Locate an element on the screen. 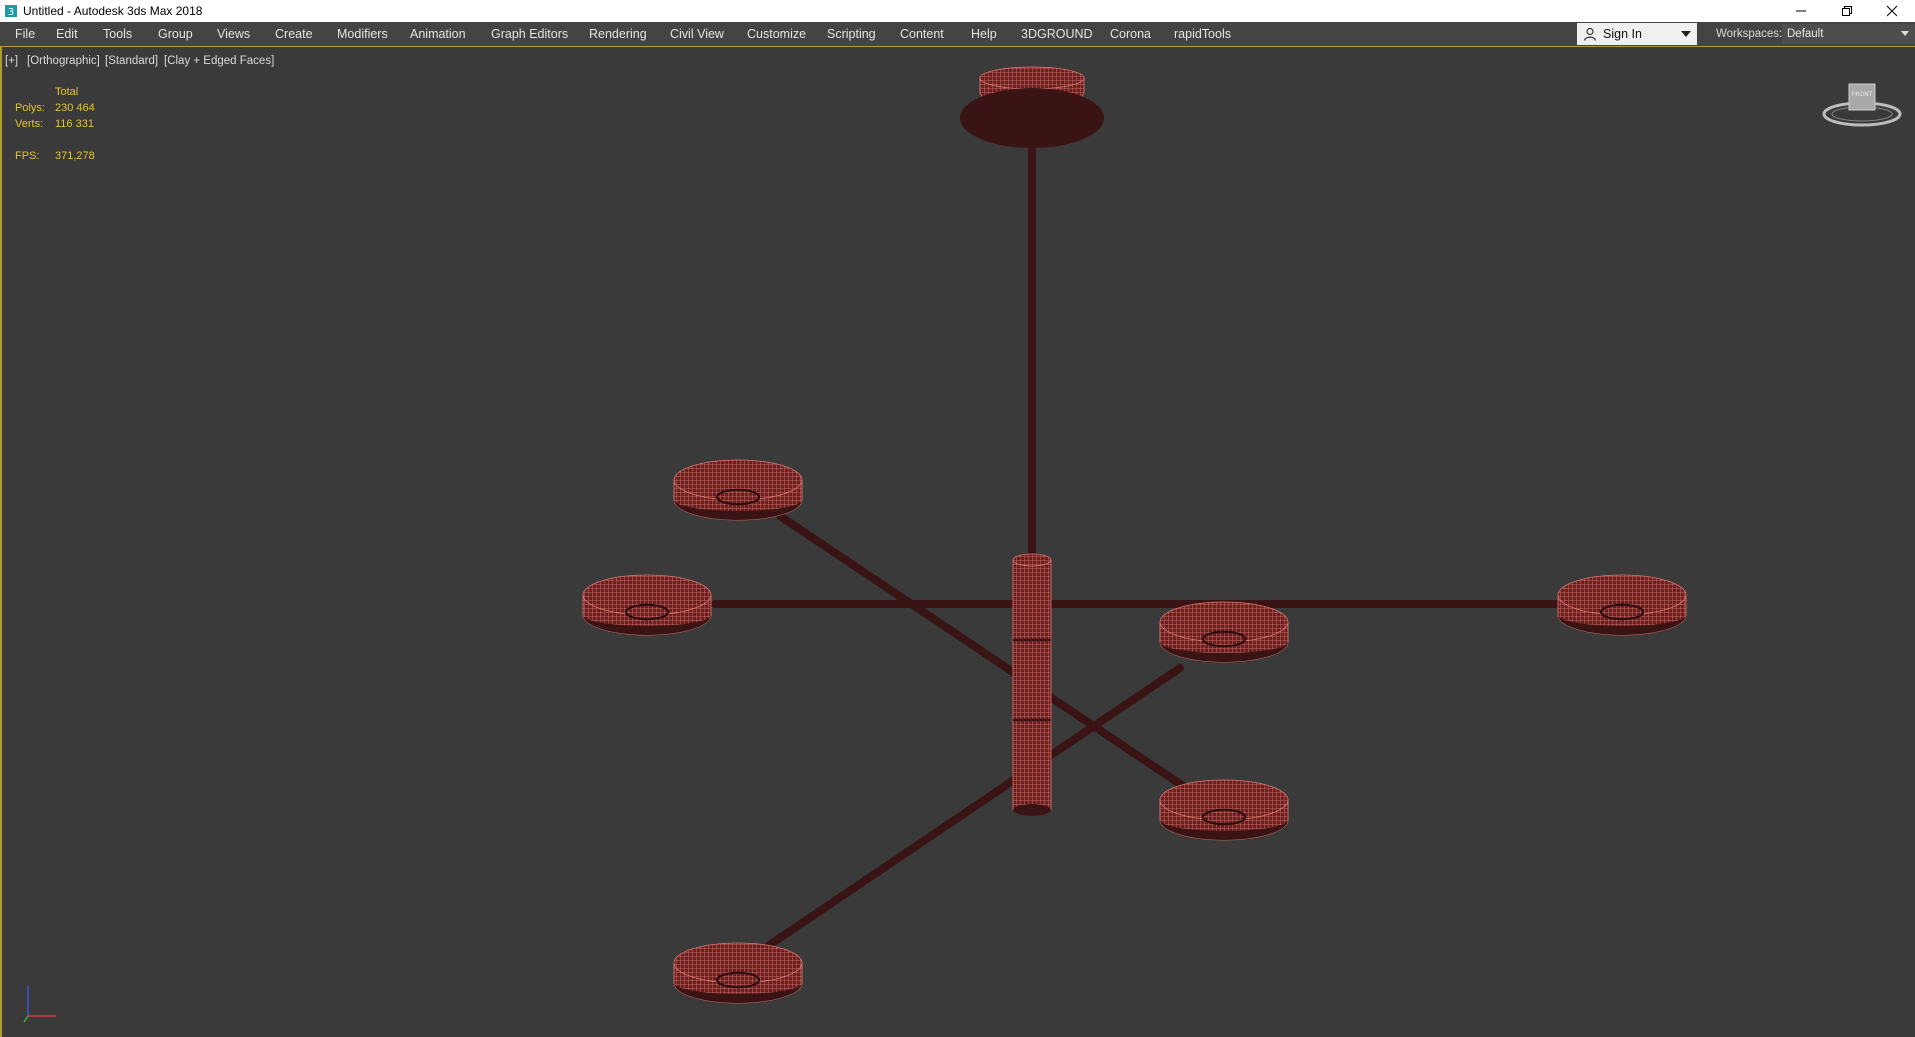 Image resolution: width=1915 pixels, height=1037 pixels. ring-shade-right is located at coordinates (1622, 605).